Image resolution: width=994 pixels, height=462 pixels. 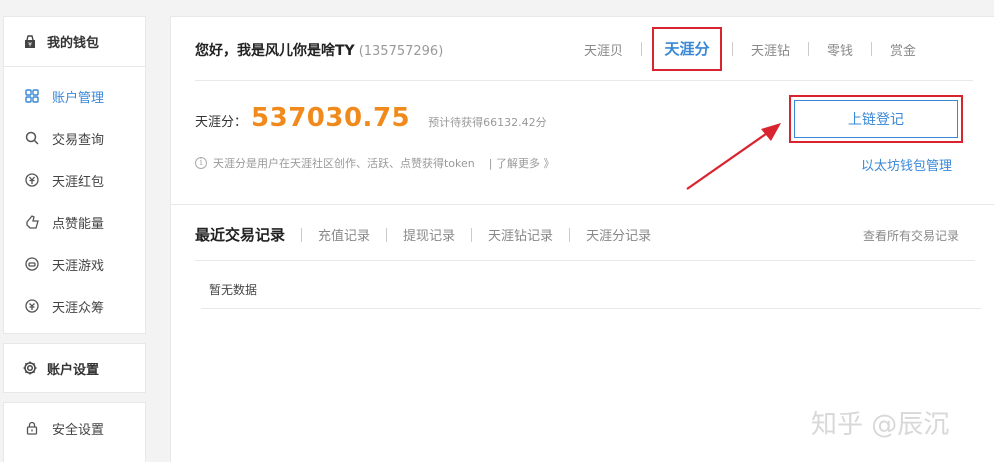 I want to click on sidebar-settings-label: 账户设置, so click(x=73, y=370).